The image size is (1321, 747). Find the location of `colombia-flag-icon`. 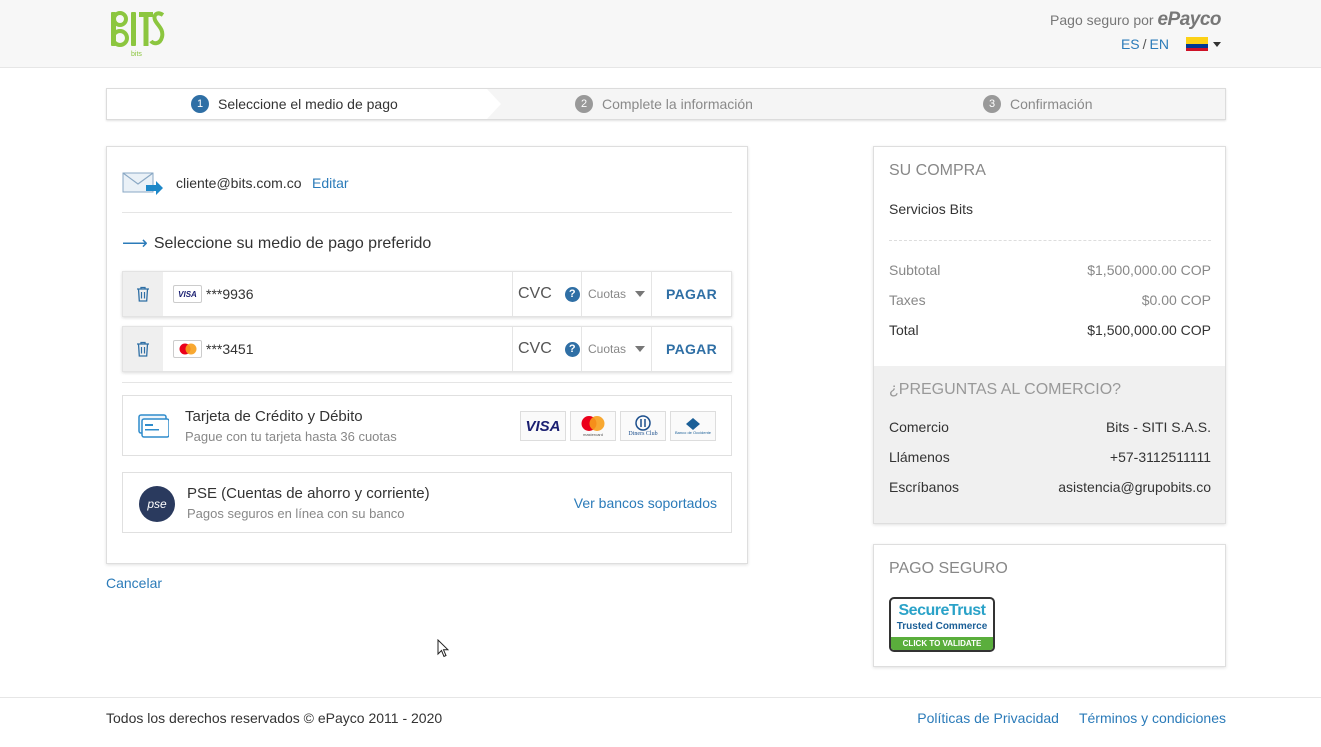

colombia-flag-icon is located at coordinates (1197, 44).